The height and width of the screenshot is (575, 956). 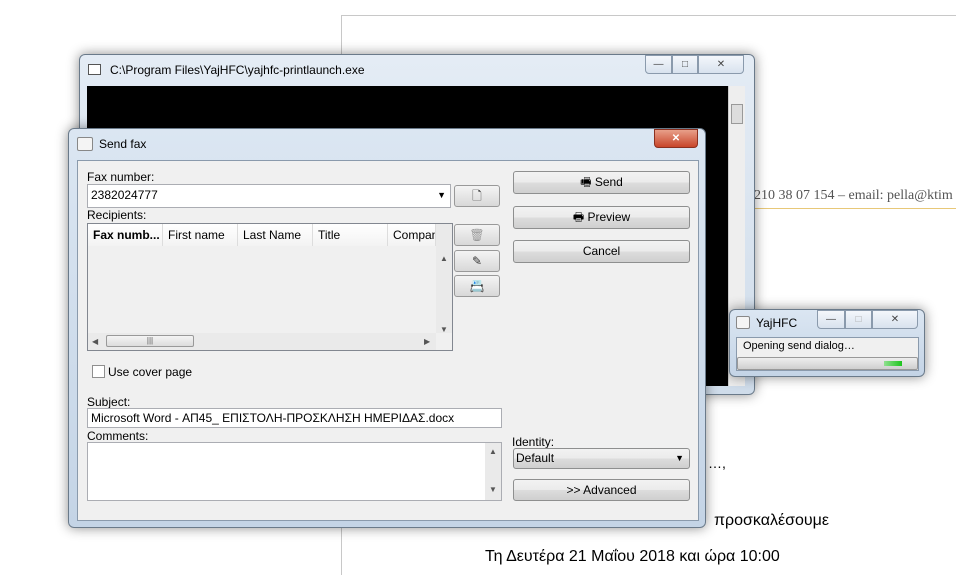 I want to click on use-cover-page-checkbox, so click(x=98, y=371).